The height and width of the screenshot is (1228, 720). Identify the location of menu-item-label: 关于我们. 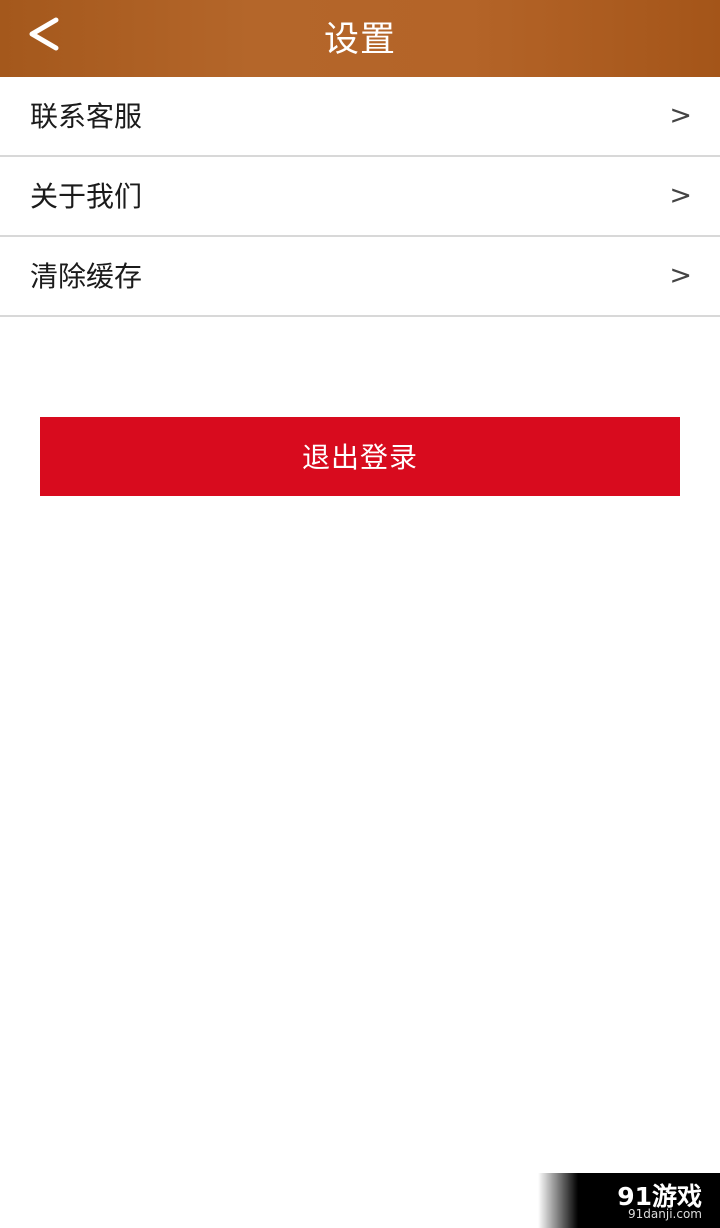
(86, 196).